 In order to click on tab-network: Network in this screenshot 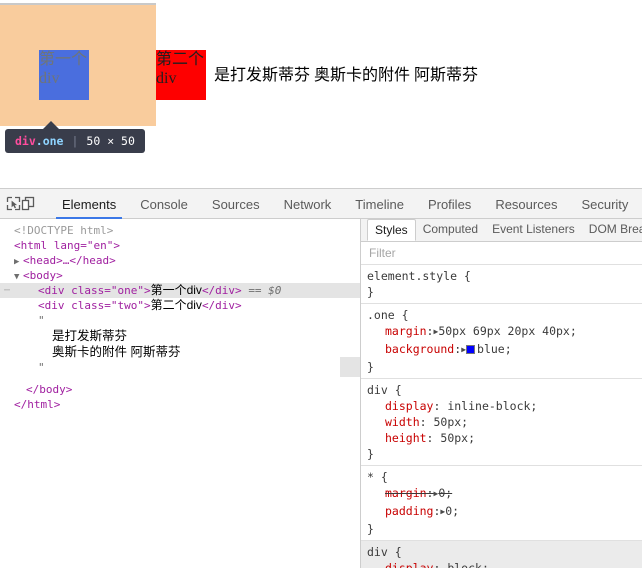, I will do `click(308, 204)`.